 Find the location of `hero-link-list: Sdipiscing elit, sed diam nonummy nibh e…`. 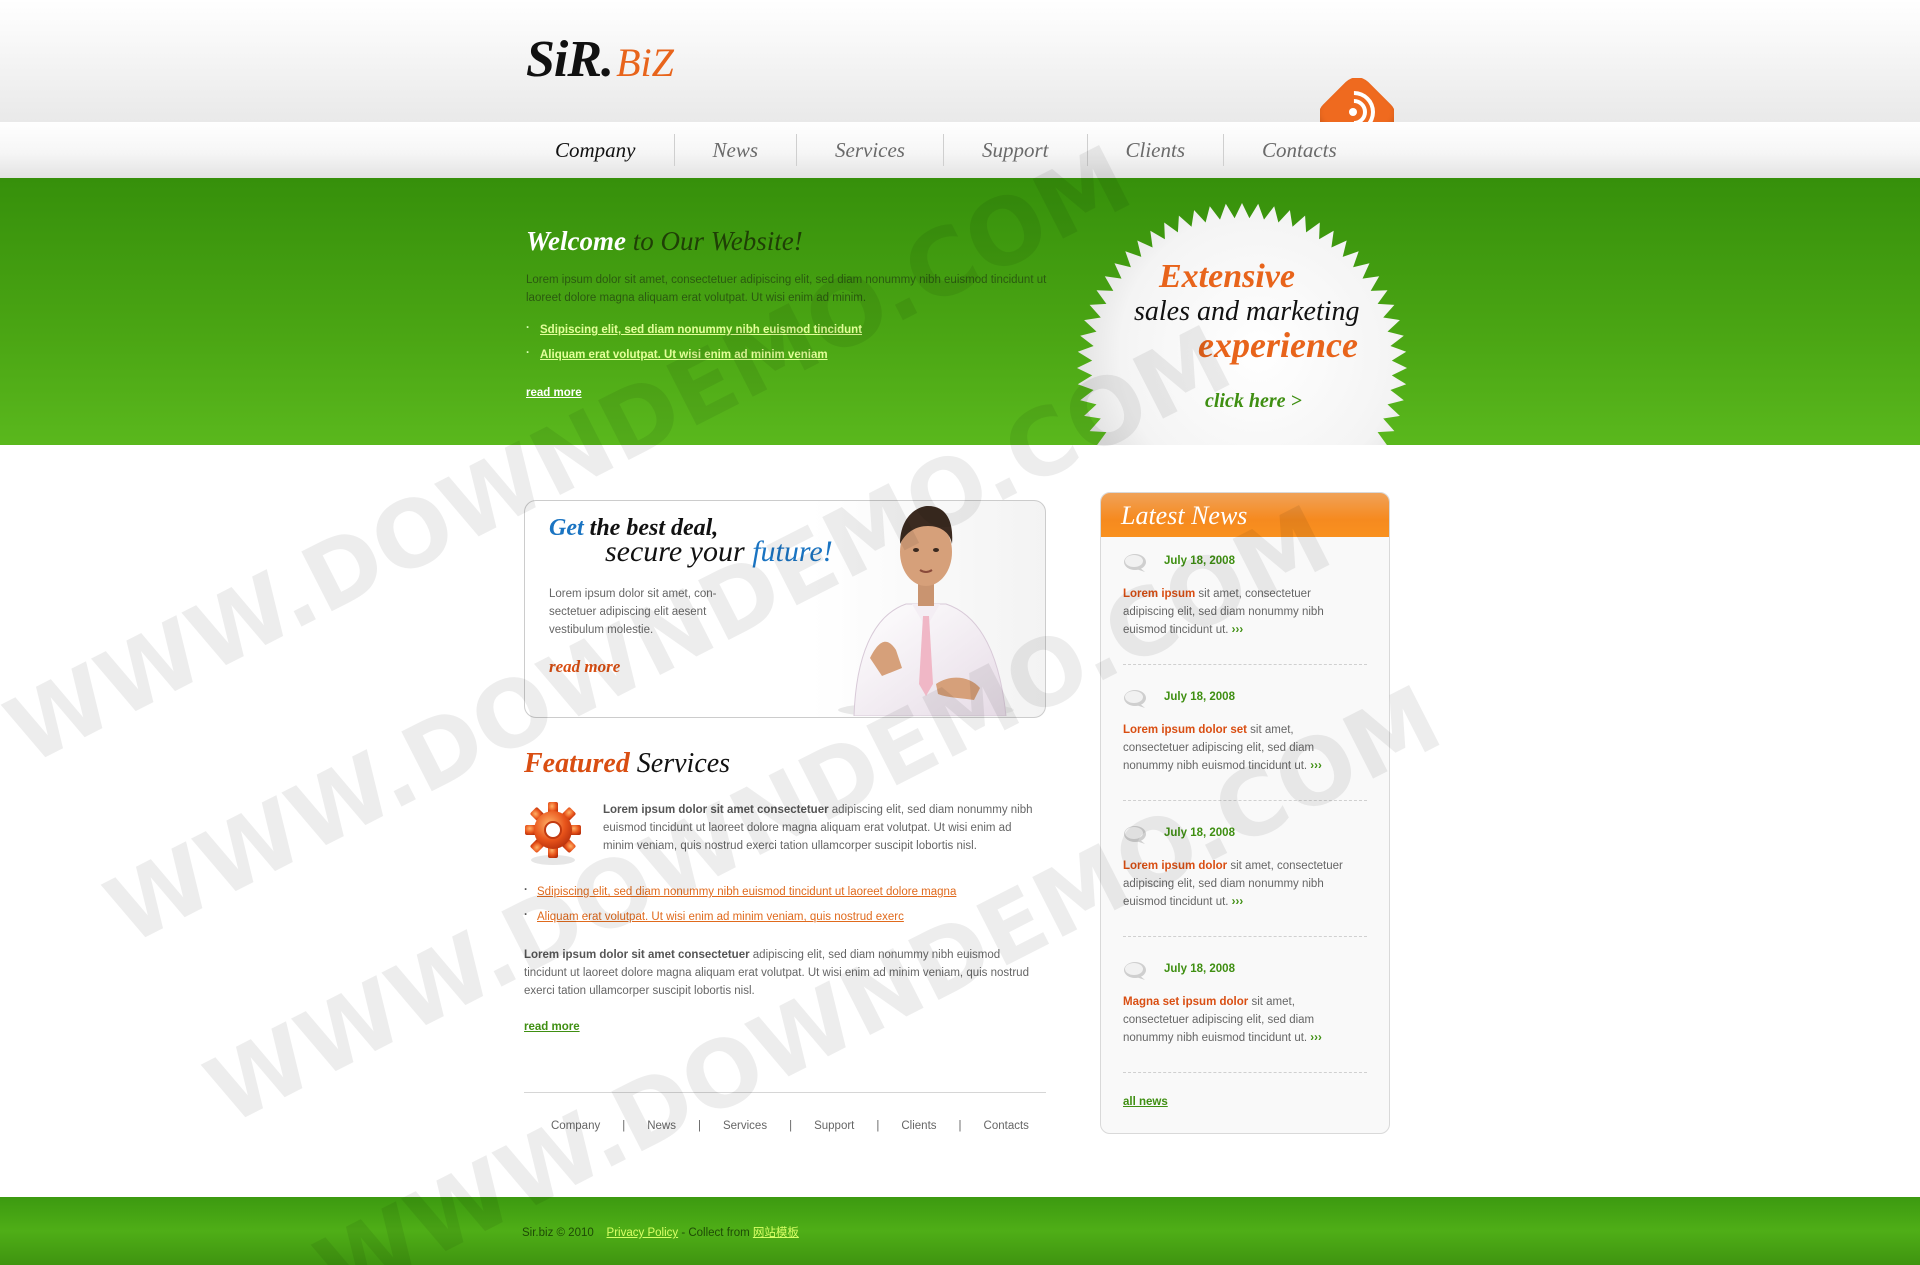

hero-link-list: Sdipiscing elit, sed diam nonummy nibh e… is located at coordinates (694, 348).